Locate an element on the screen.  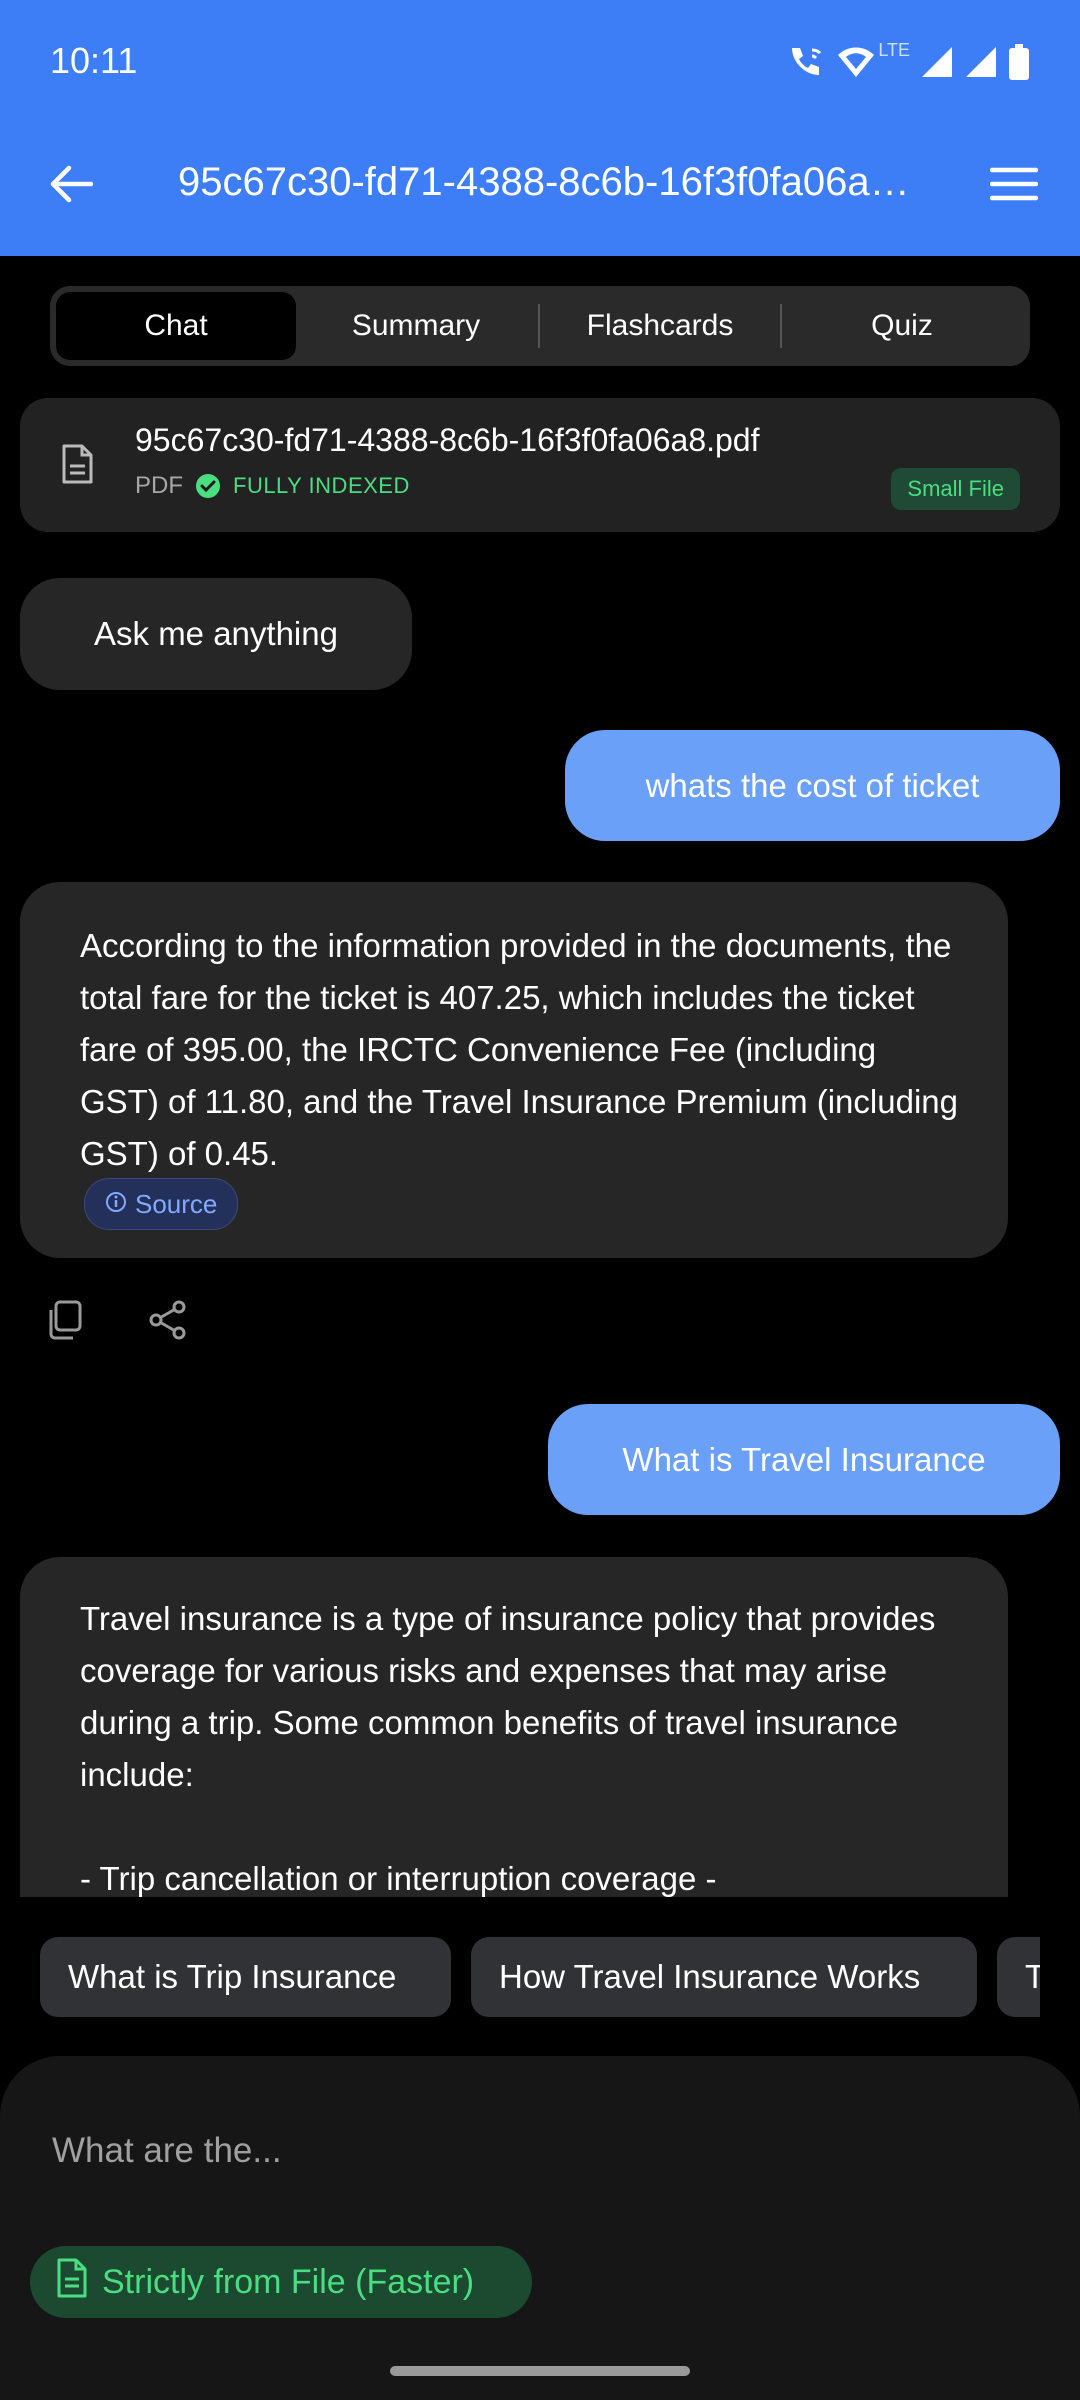
tab-quiz: Quiz is located at coordinates (902, 326).